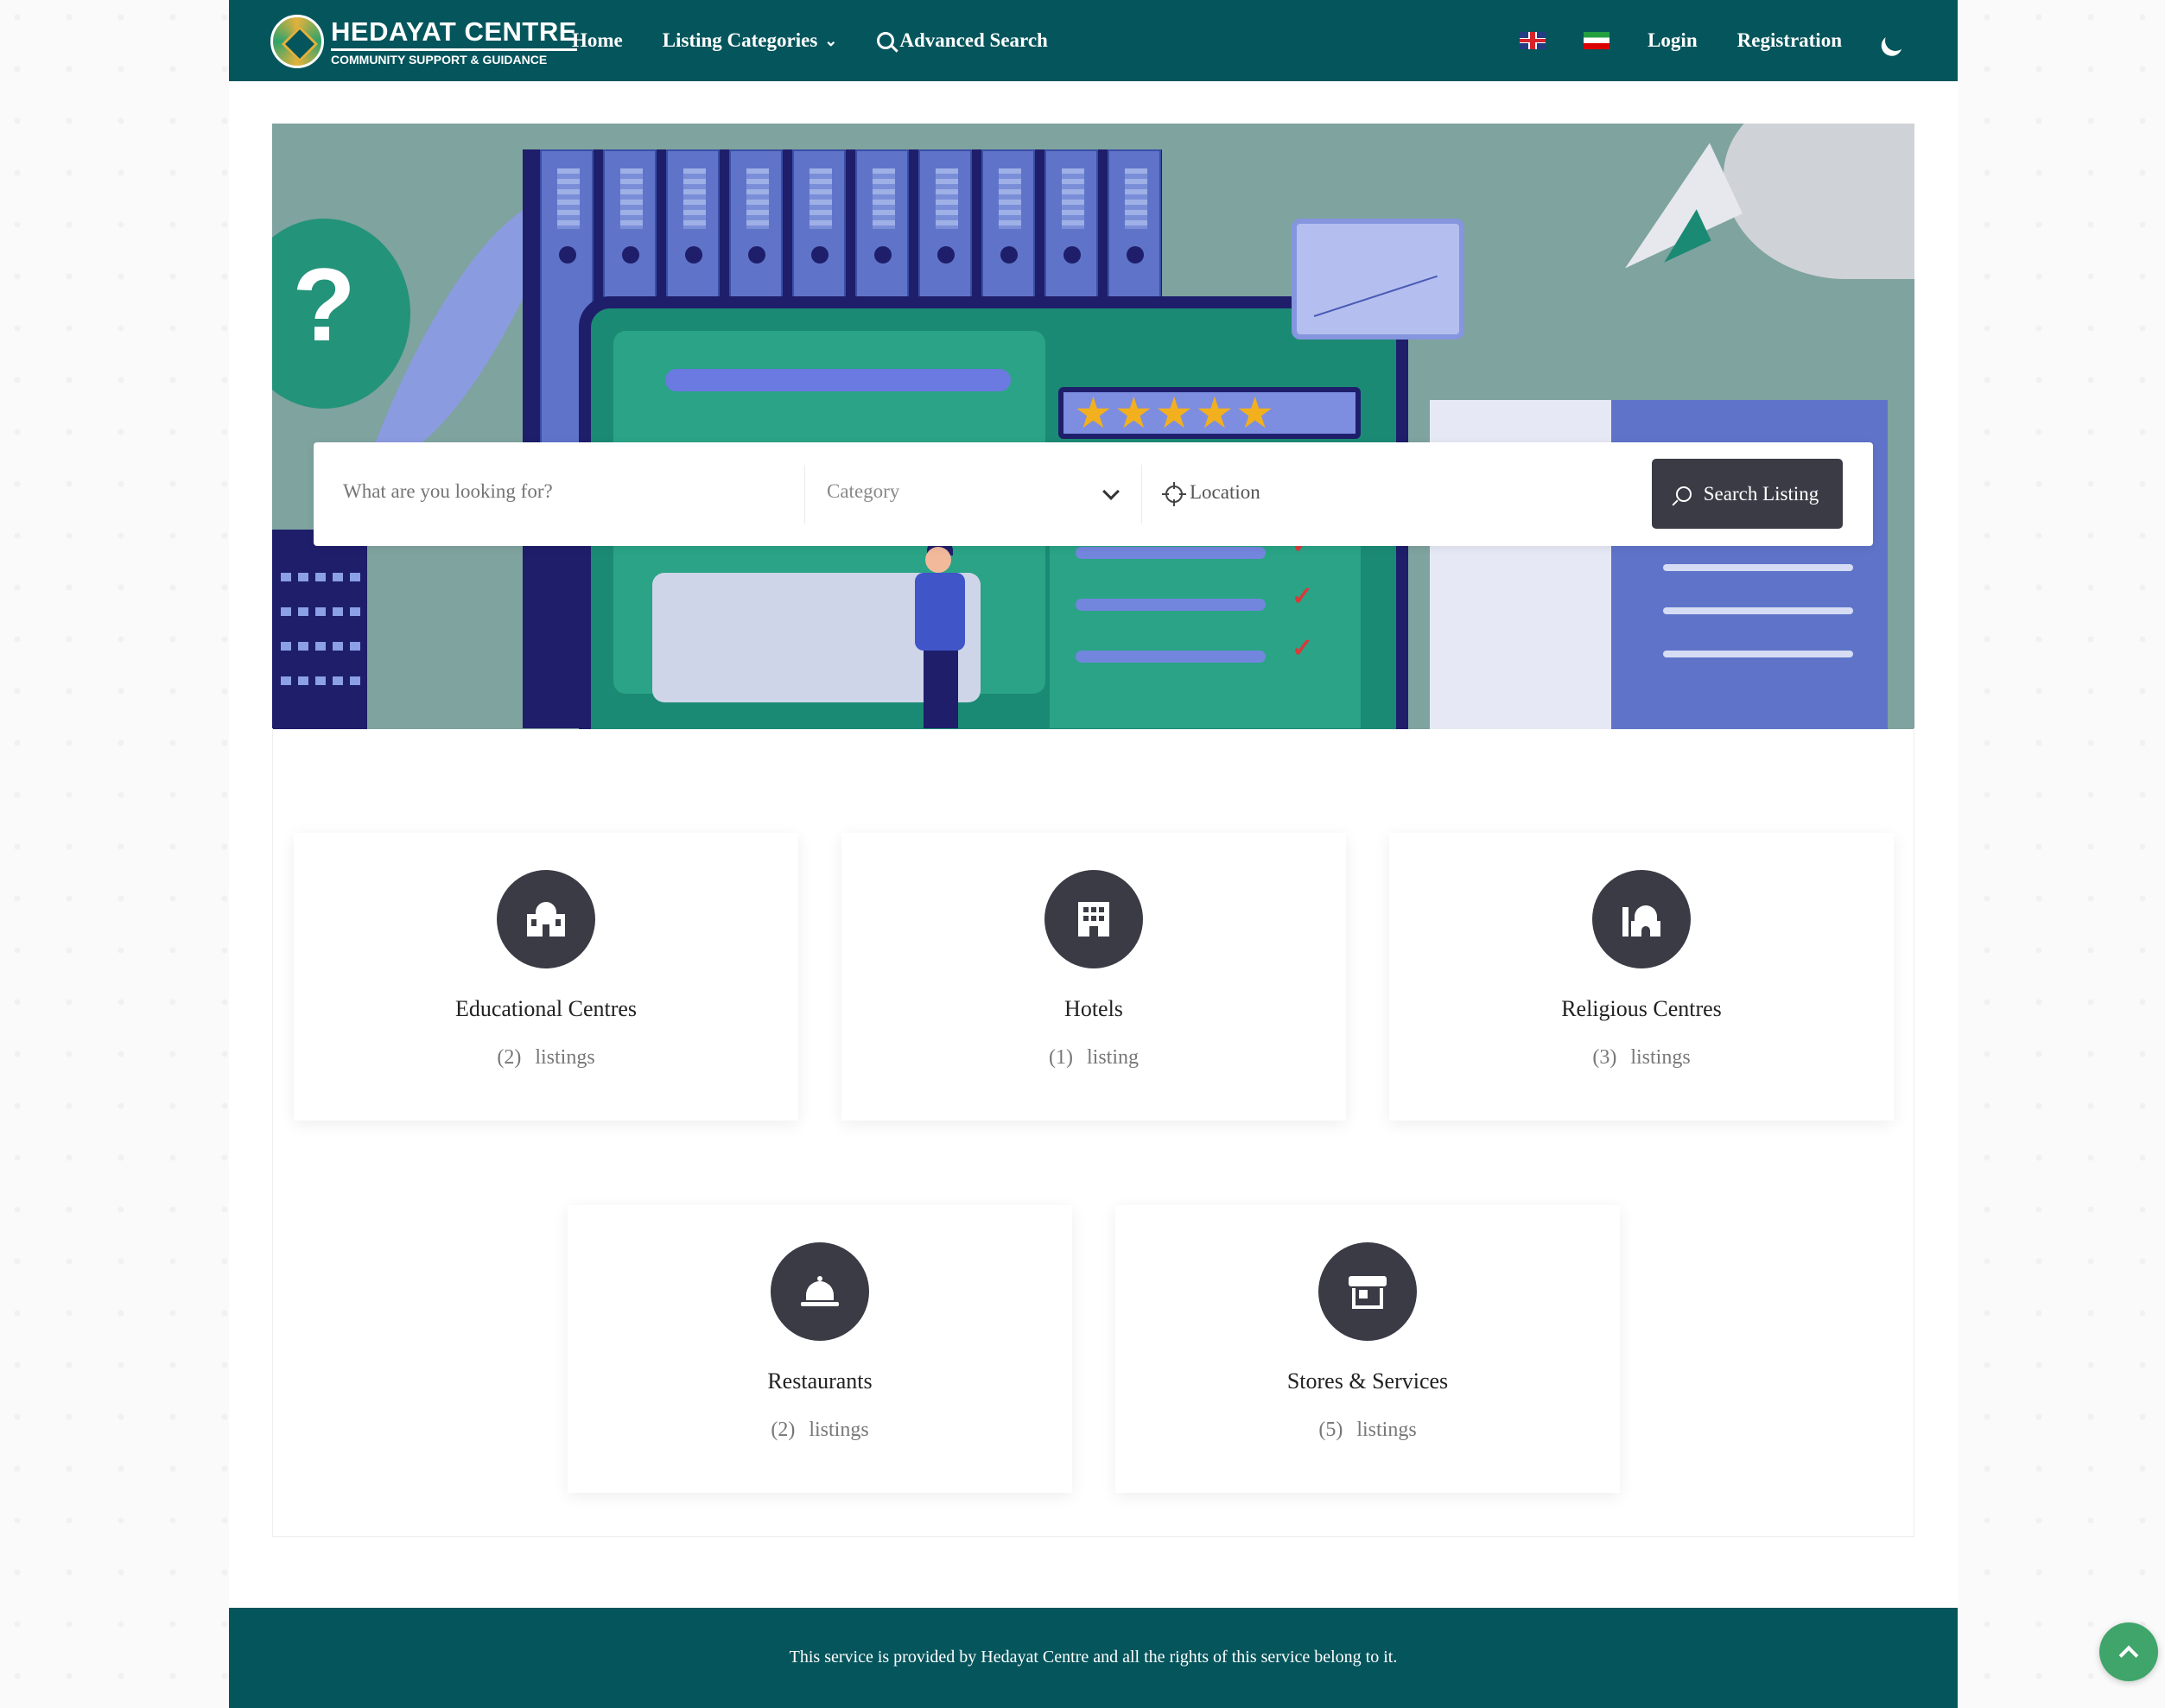  What do you see at coordinates (820, 1349) in the screenshot?
I see `category-card-restaurants: Restaurants (2) listings` at bounding box center [820, 1349].